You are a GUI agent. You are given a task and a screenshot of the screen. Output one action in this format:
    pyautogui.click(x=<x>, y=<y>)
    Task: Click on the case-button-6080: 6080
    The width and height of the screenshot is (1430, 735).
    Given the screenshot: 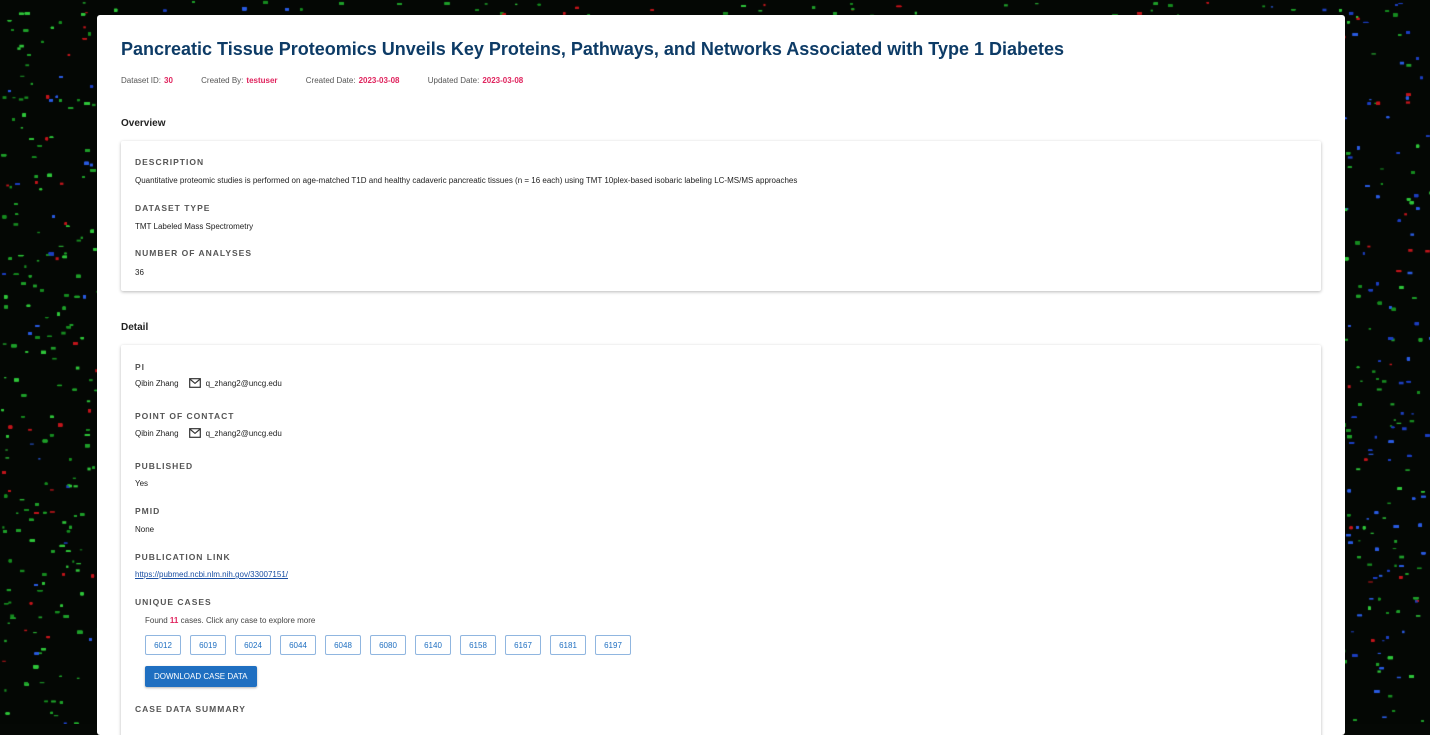 What is the action you would take?
    pyautogui.click(x=388, y=645)
    